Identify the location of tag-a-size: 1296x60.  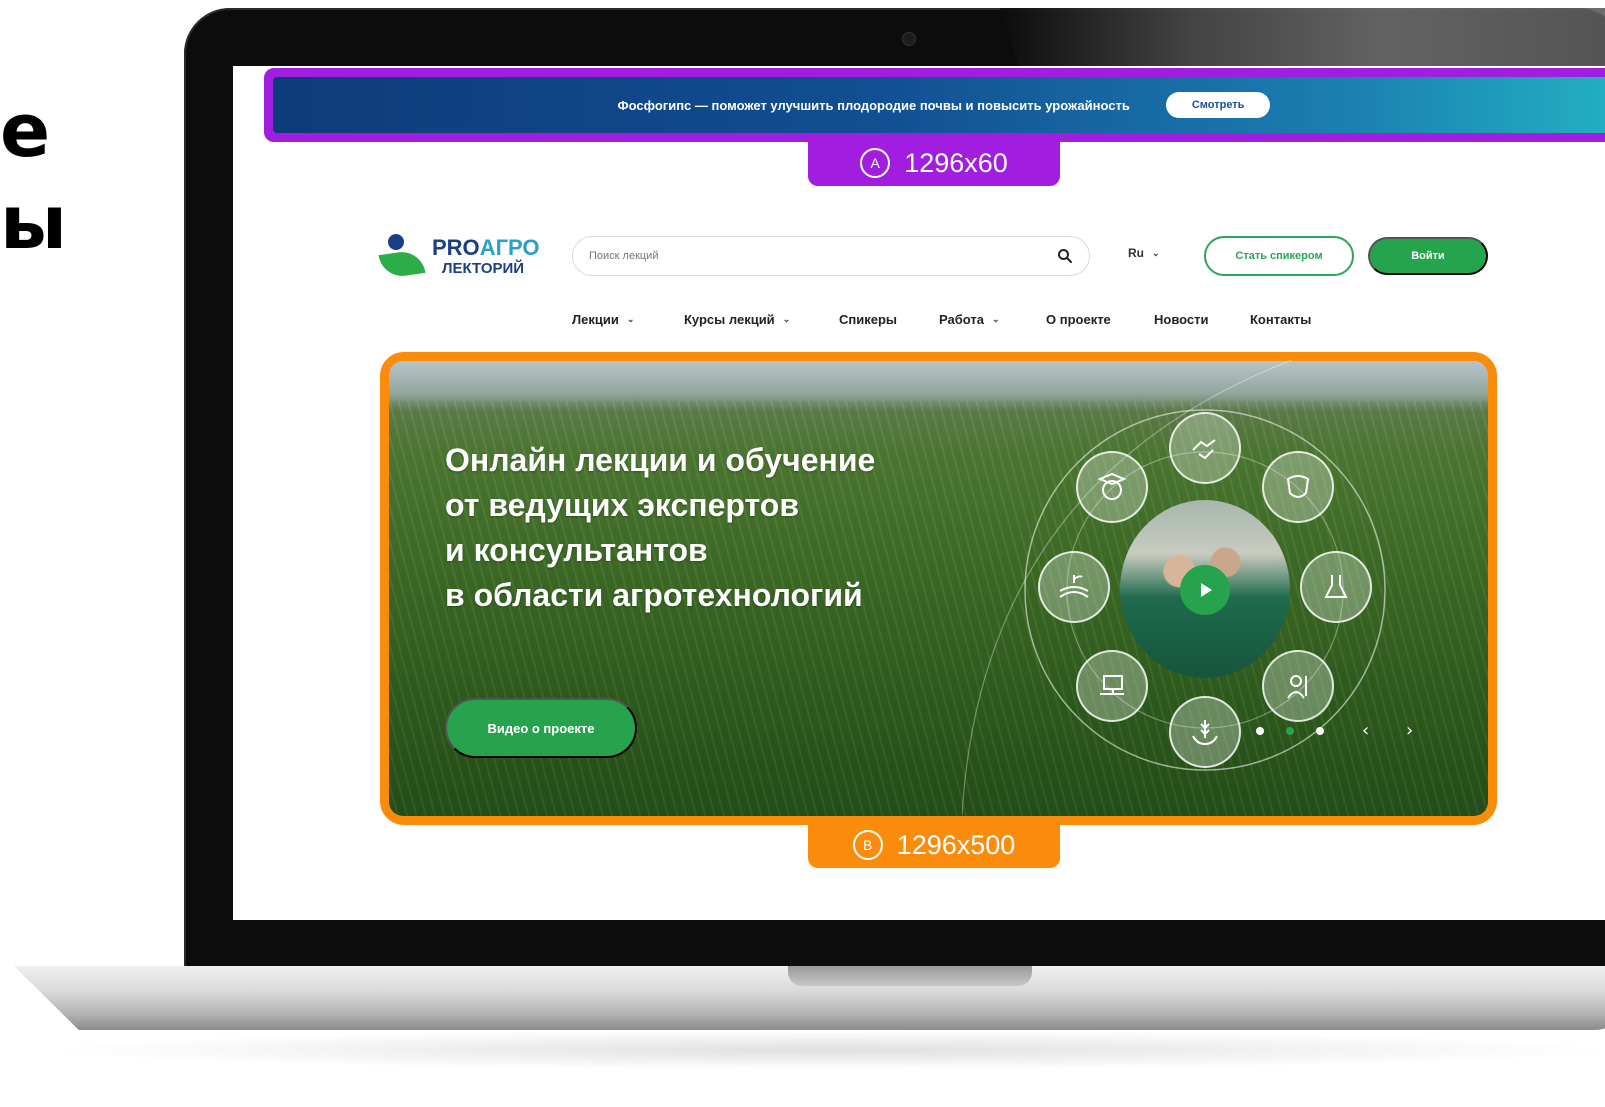
(956, 162).